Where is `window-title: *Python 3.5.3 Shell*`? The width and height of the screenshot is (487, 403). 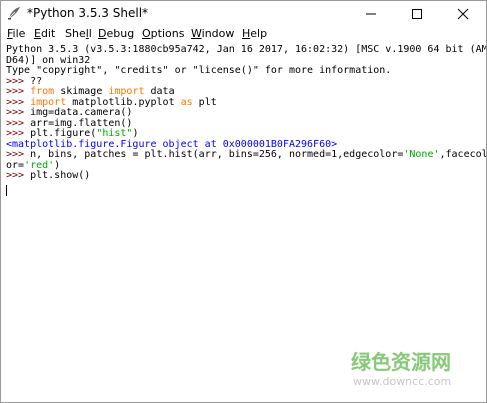 window-title: *Python 3.5.3 Shell* is located at coordinates (88, 13).